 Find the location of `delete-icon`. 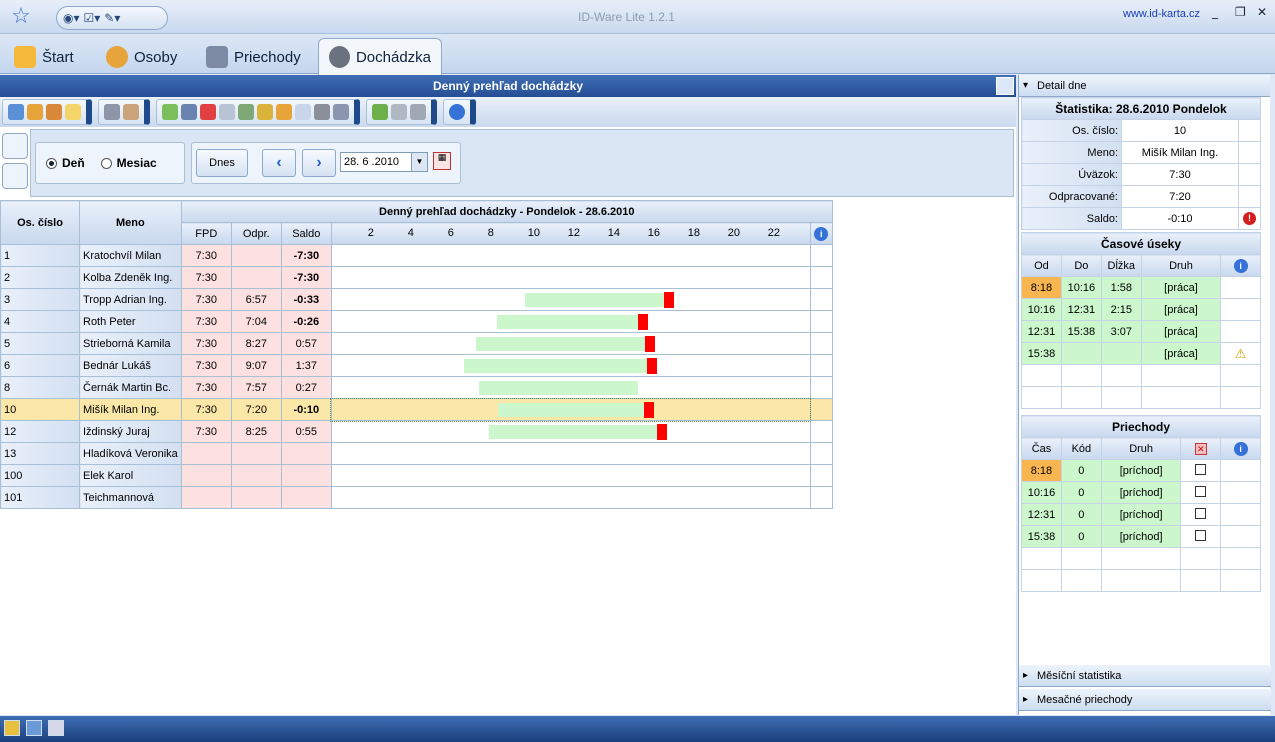

delete-icon is located at coordinates (208, 112).